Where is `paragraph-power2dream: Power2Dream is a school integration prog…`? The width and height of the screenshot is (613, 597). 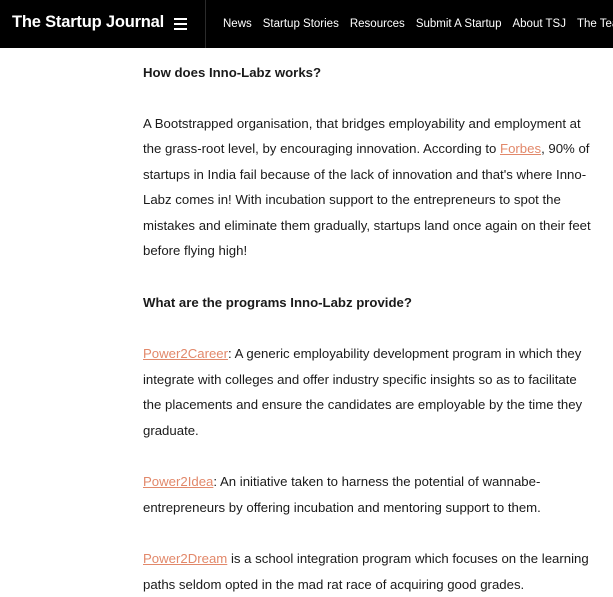
paragraph-power2dream: Power2Dream is a school integration prog… is located at coordinates (367, 571).